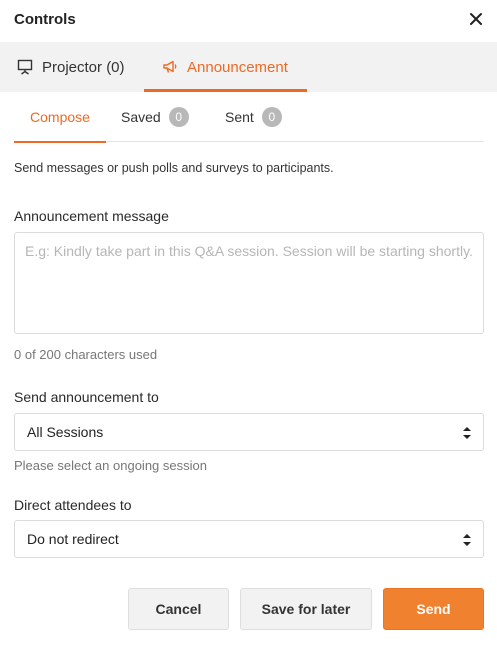 Image resolution: width=497 pixels, height=645 pixels. Describe the element at coordinates (86, 397) in the screenshot. I see `send-to-label: Send announcement to` at that location.